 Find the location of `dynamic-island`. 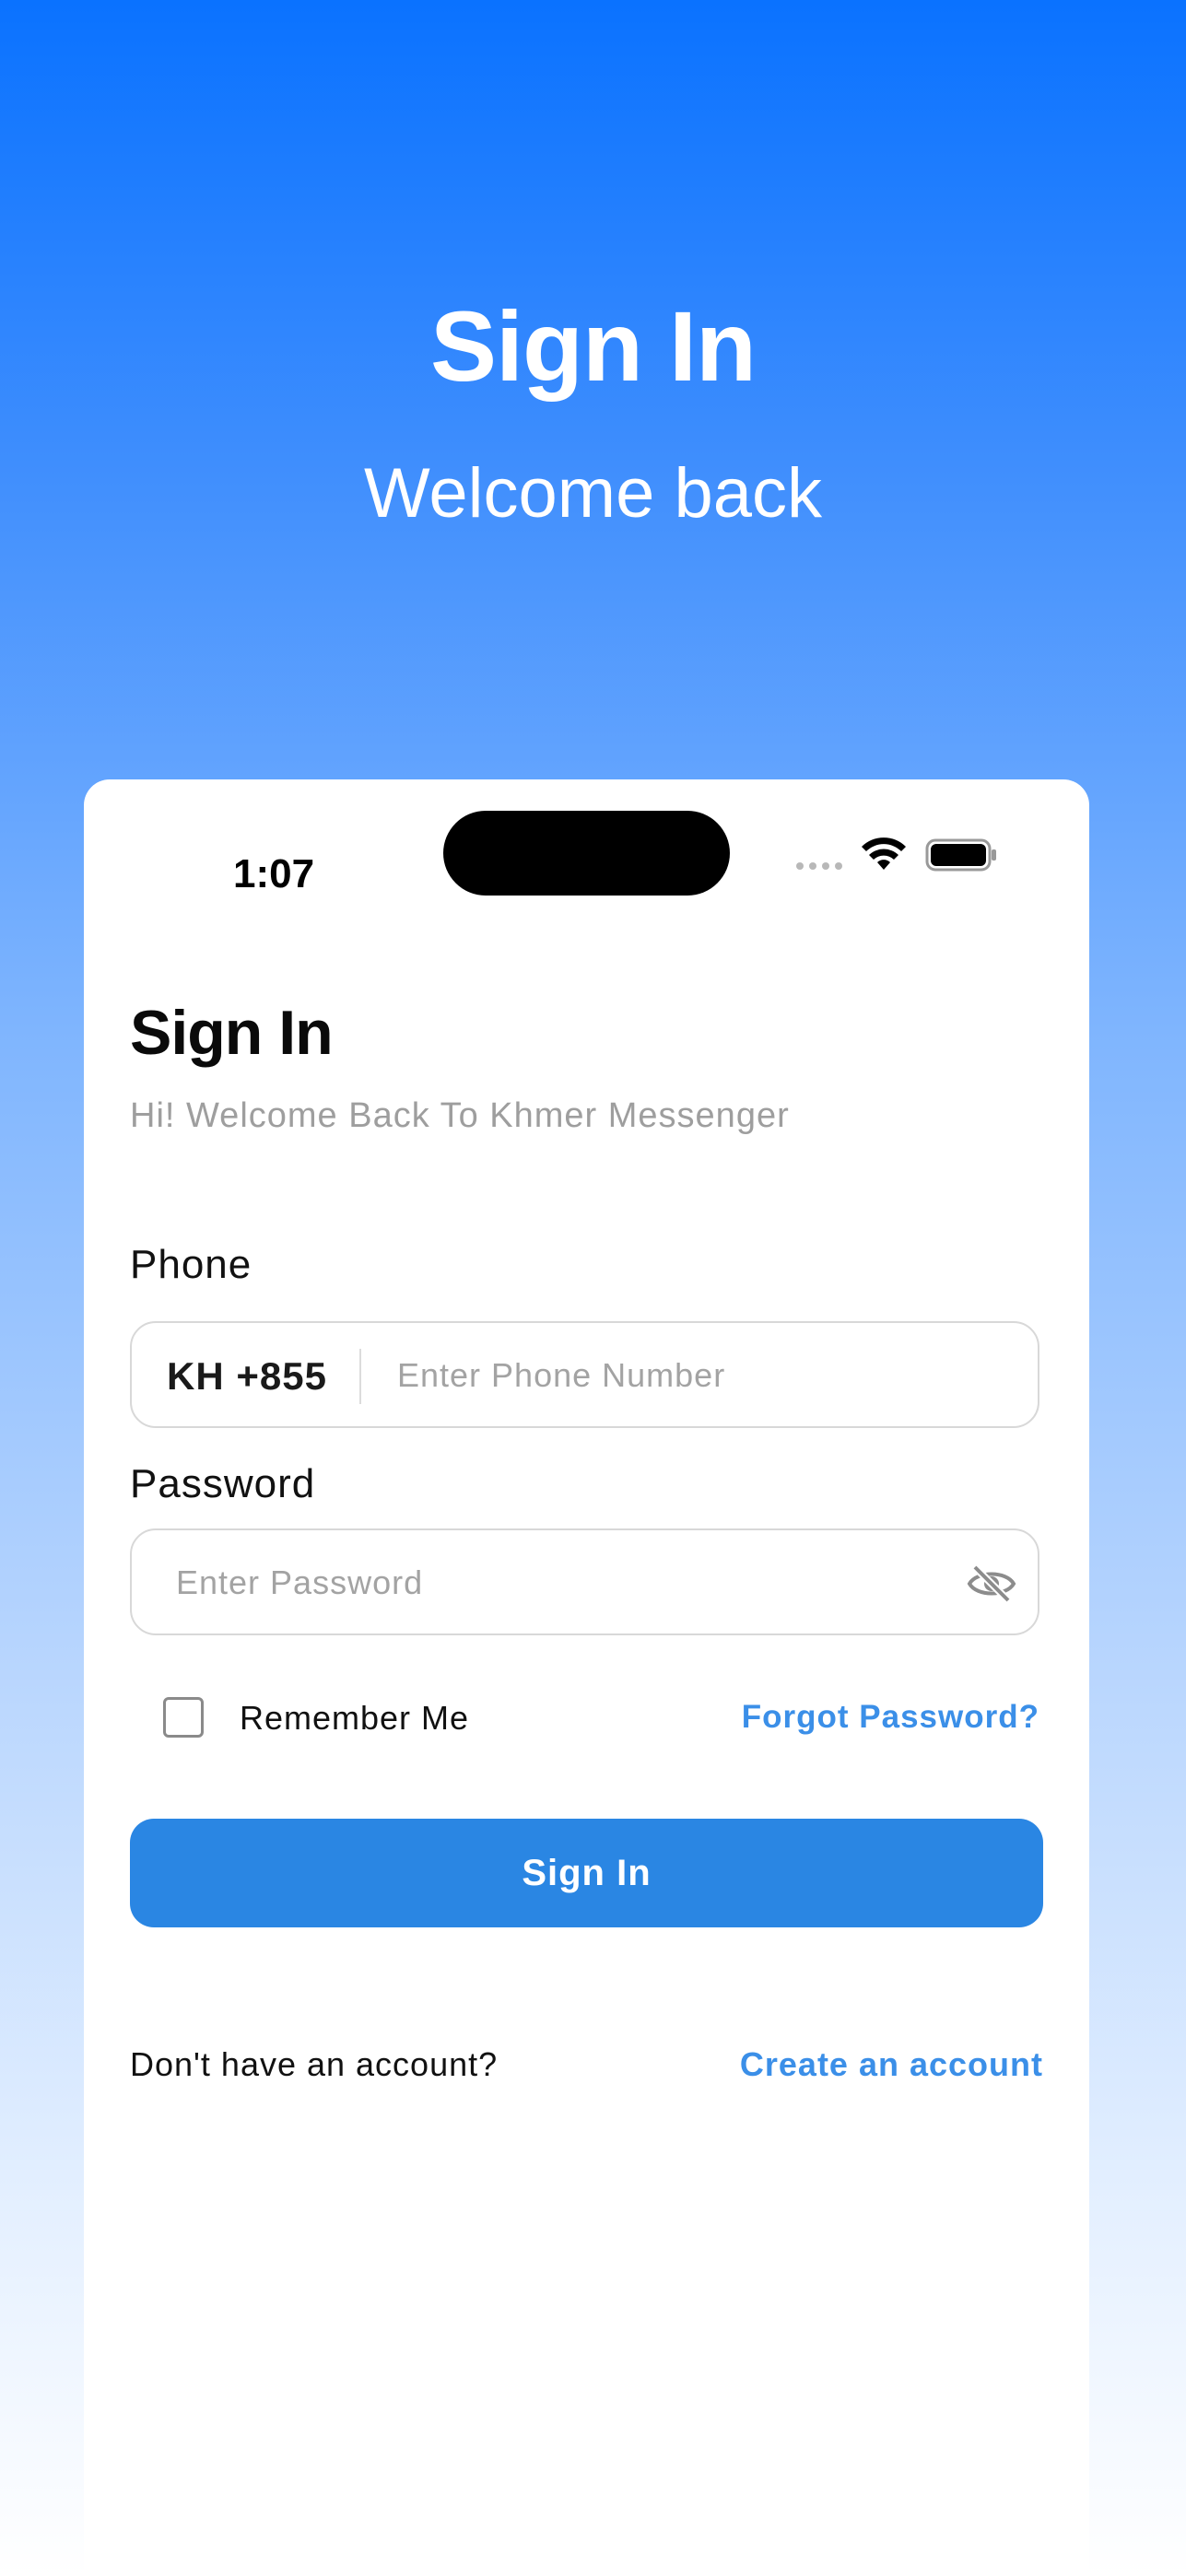

dynamic-island is located at coordinates (586, 853).